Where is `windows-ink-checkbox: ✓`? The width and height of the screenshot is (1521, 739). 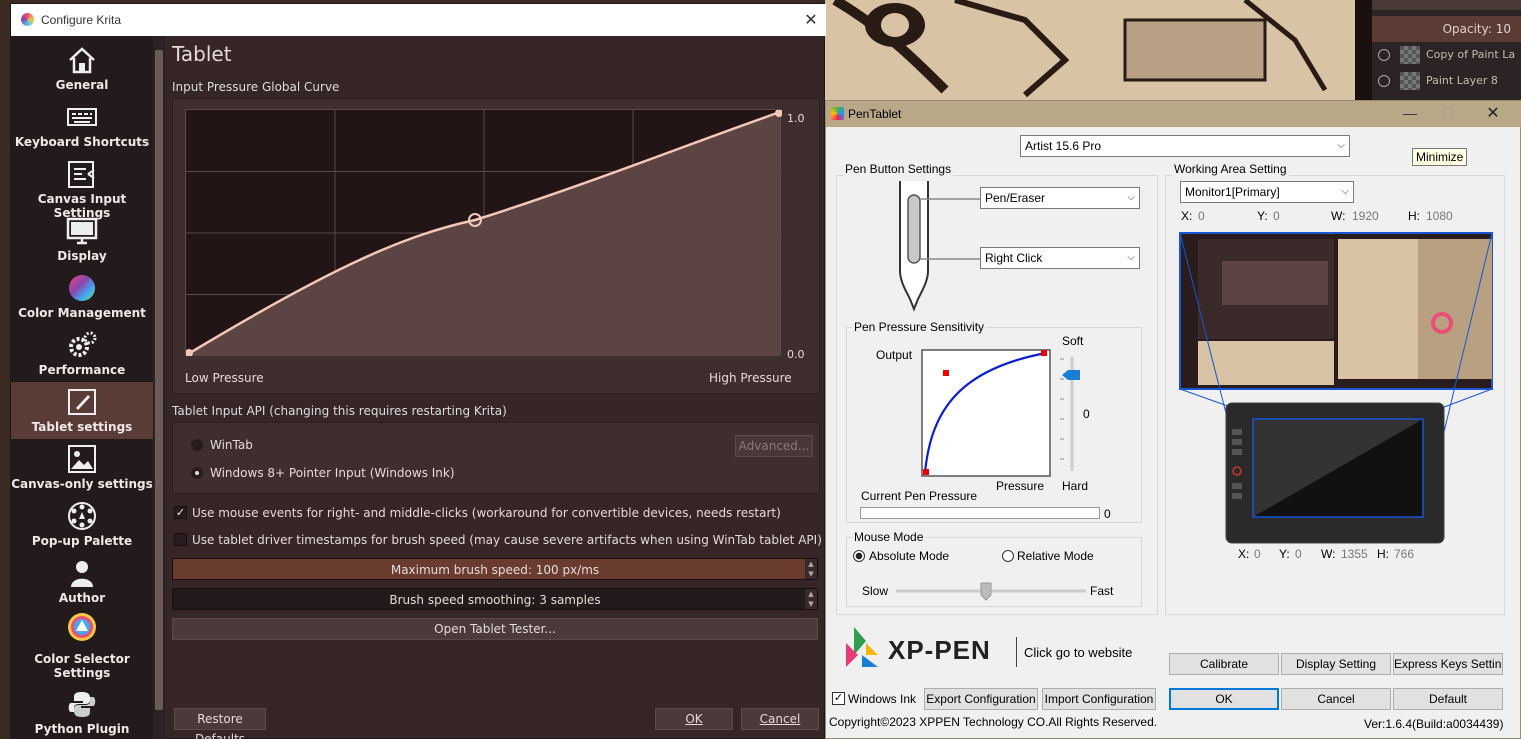
windows-ink-checkbox: ✓ is located at coordinates (838, 698).